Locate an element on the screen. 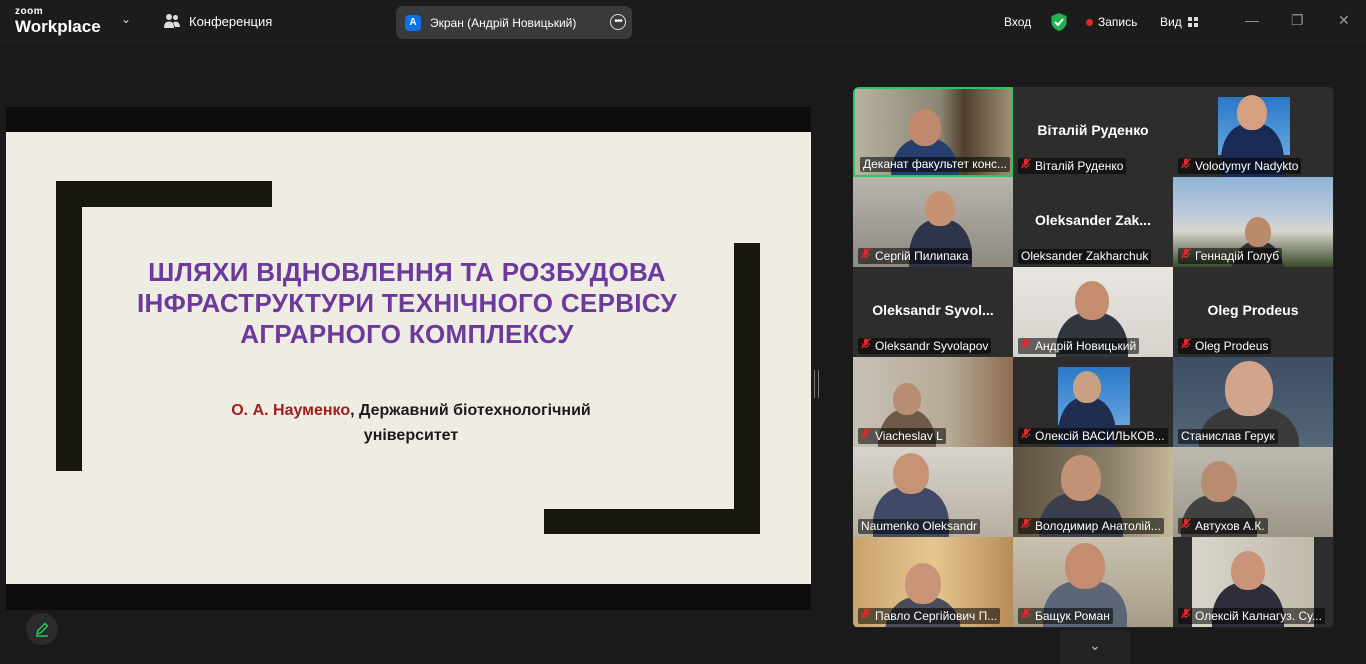 The height and width of the screenshot is (664, 1366). participant-tile: Naumenko Oleksandr is located at coordinates (933, 492).